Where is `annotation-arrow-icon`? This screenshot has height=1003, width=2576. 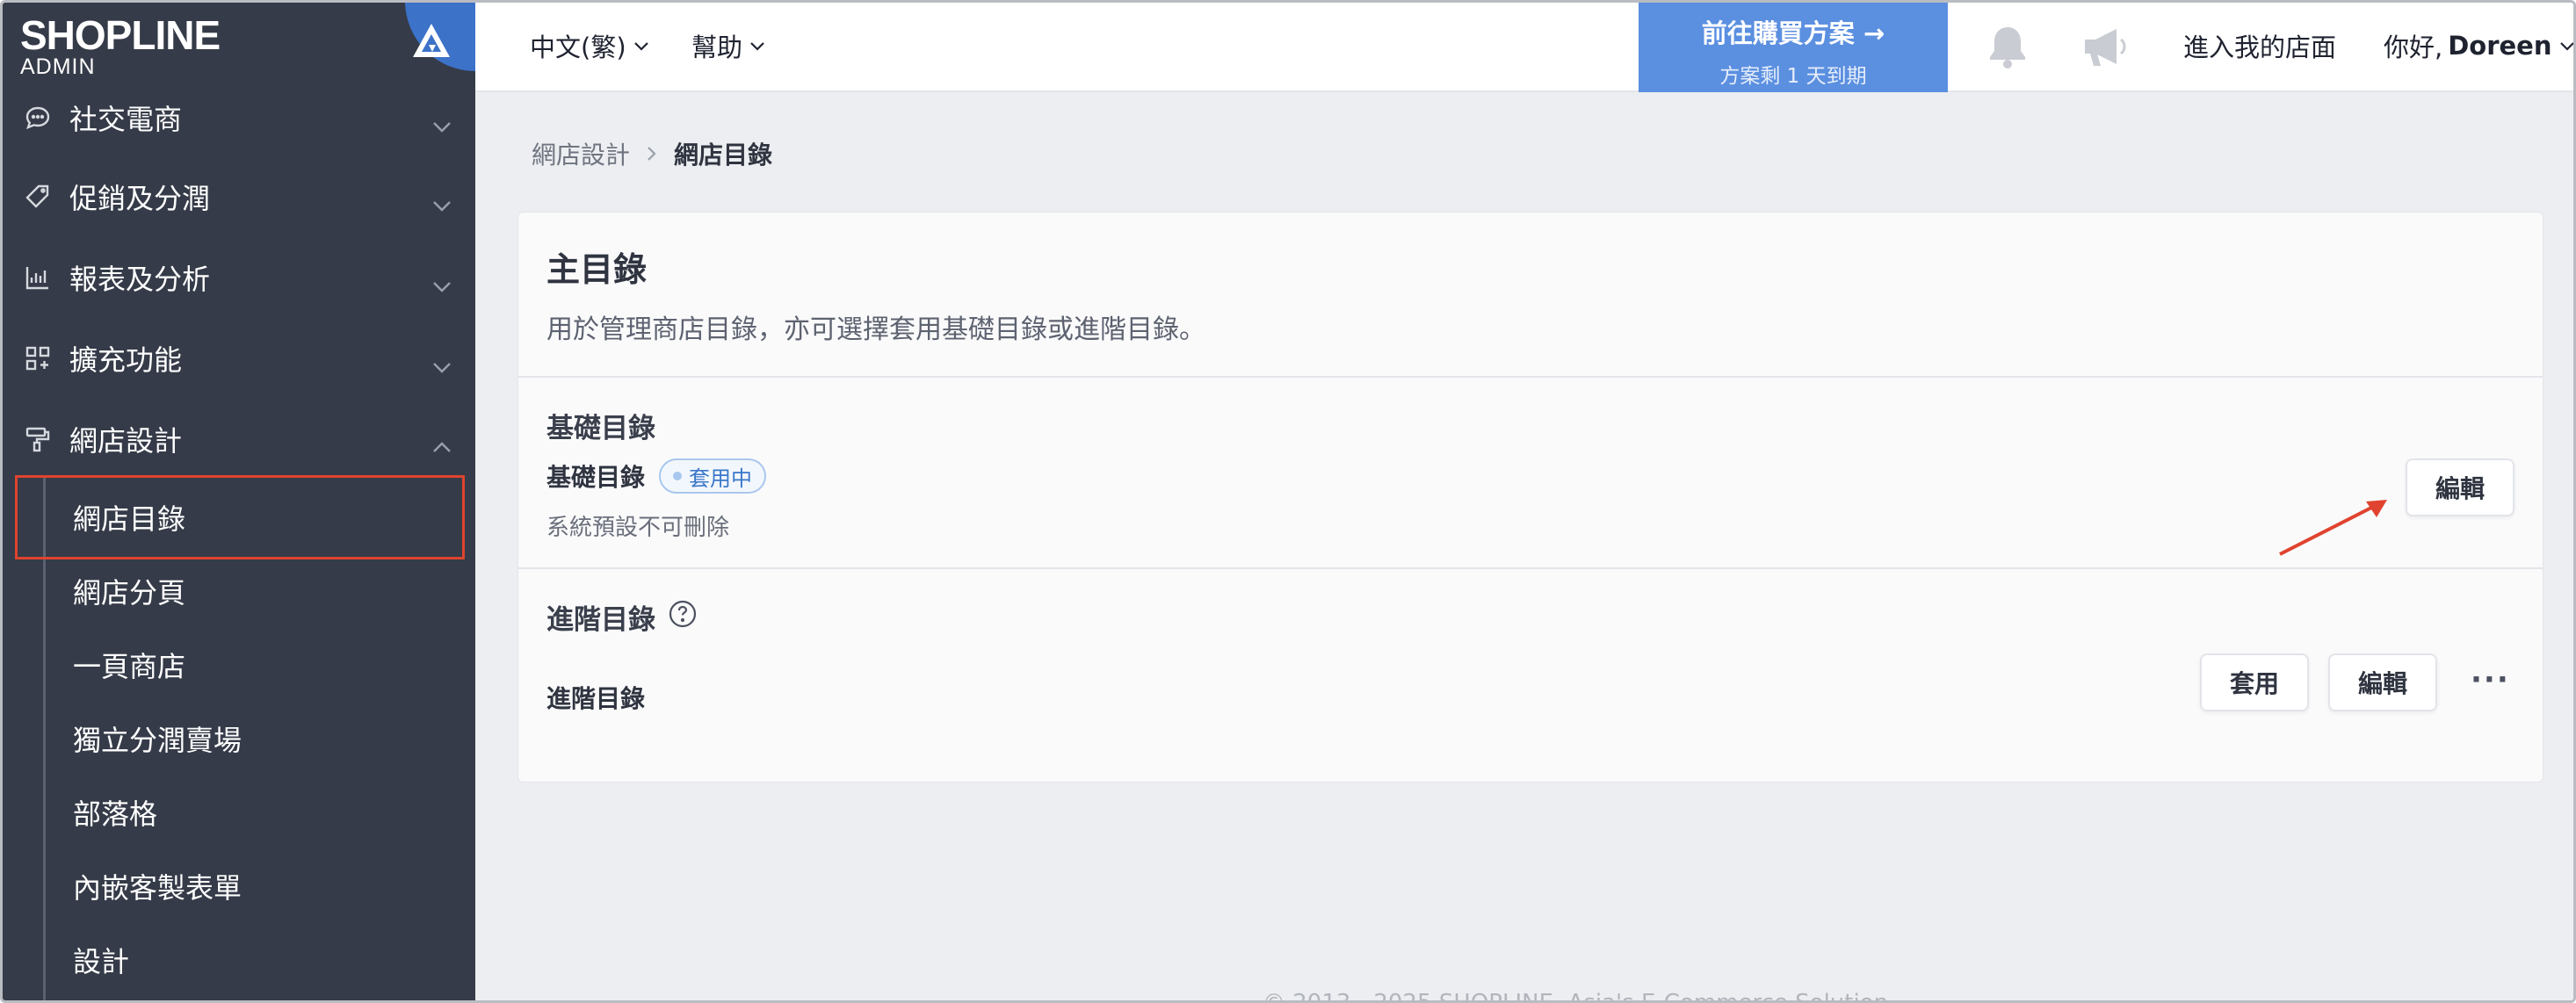
annotation-arrow-icon is located at coordinates (2333, 528).